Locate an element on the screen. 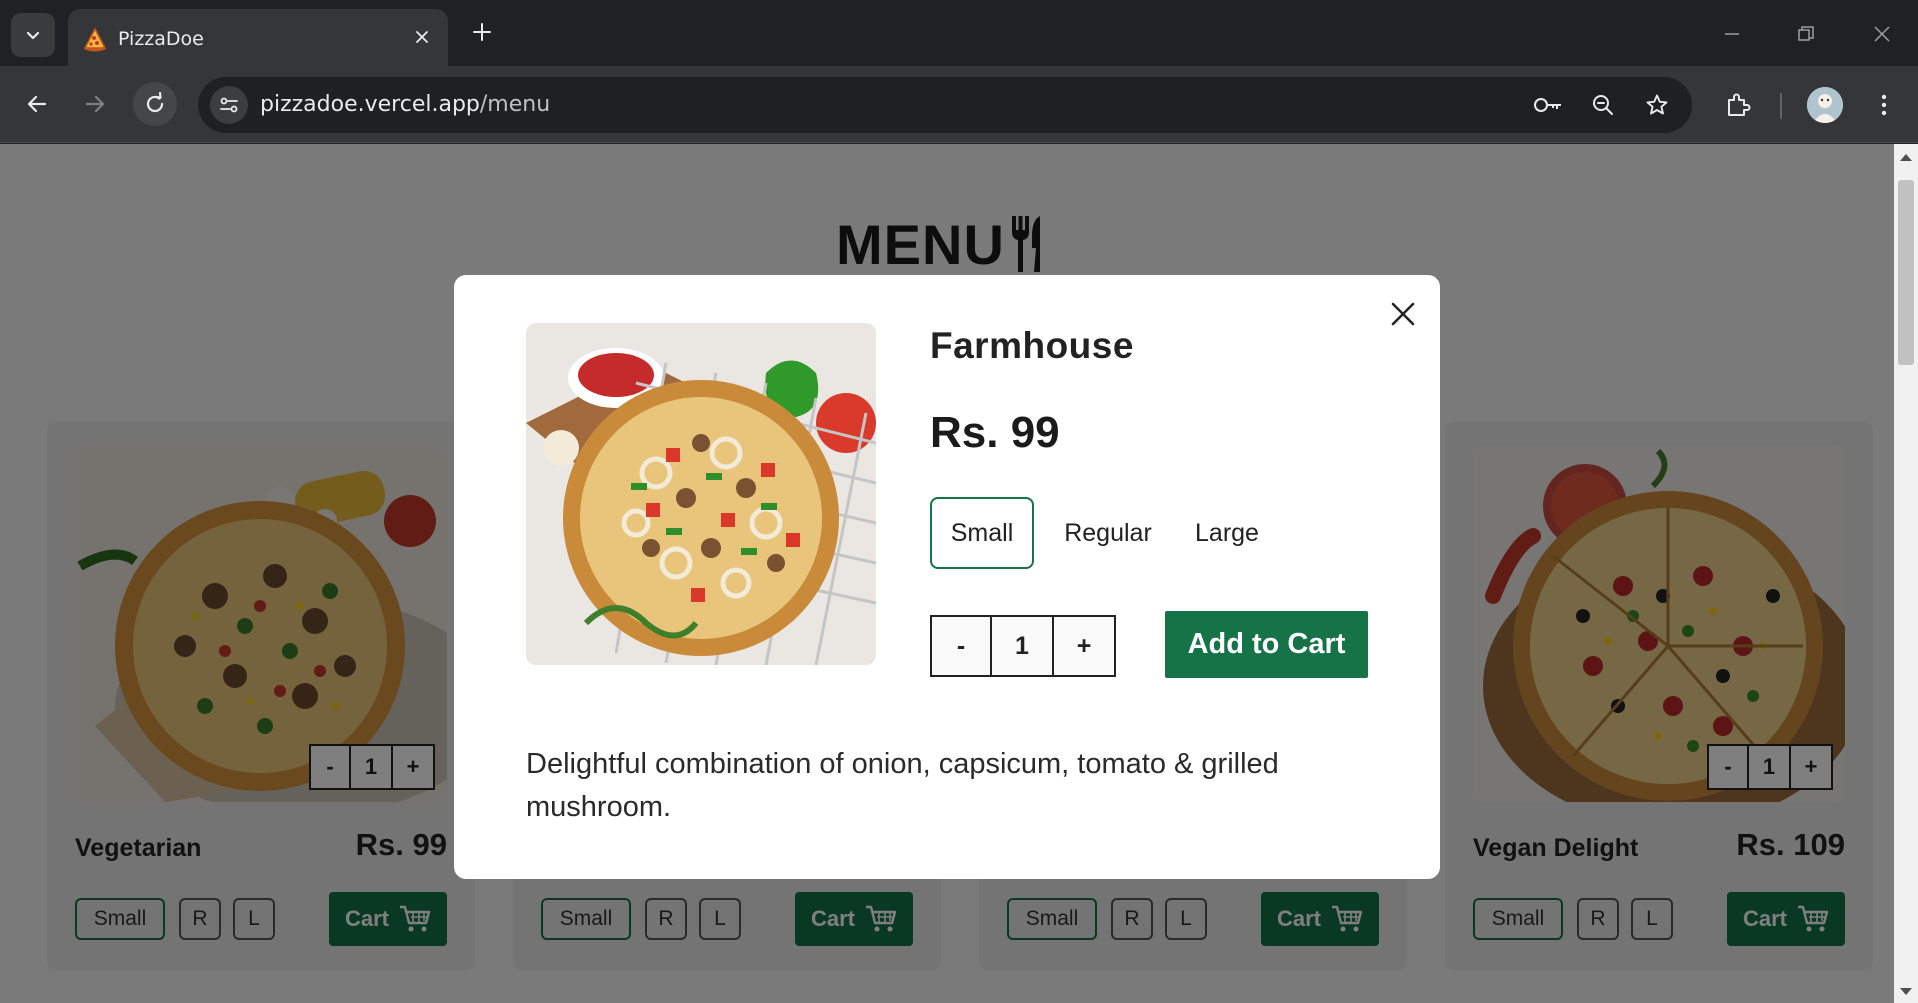 The width and height of the screenshot is (1918, 1003). star-icon is located at coordinates (1657, 104).